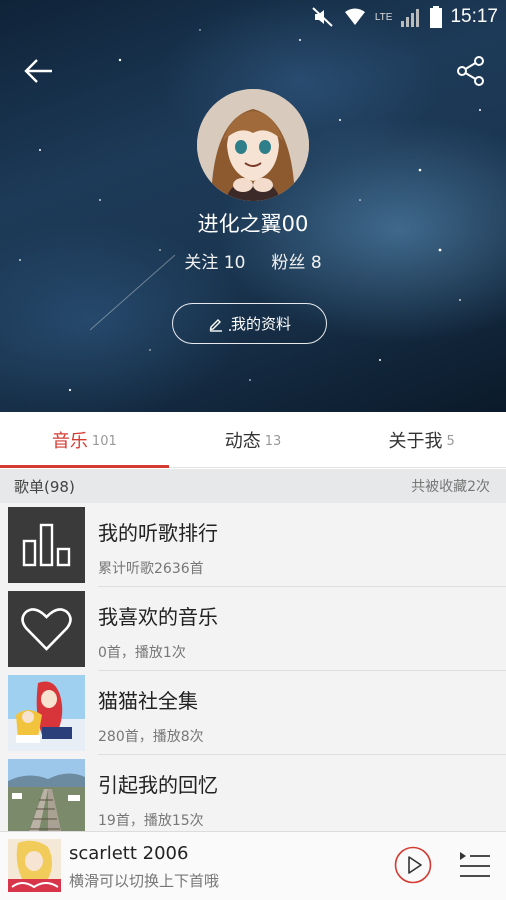 The width and height of the screenshot is (506, 900). Describe the element at coordinates (39, 71) in the screenshot. I see `back-arrow-icon` at that location.